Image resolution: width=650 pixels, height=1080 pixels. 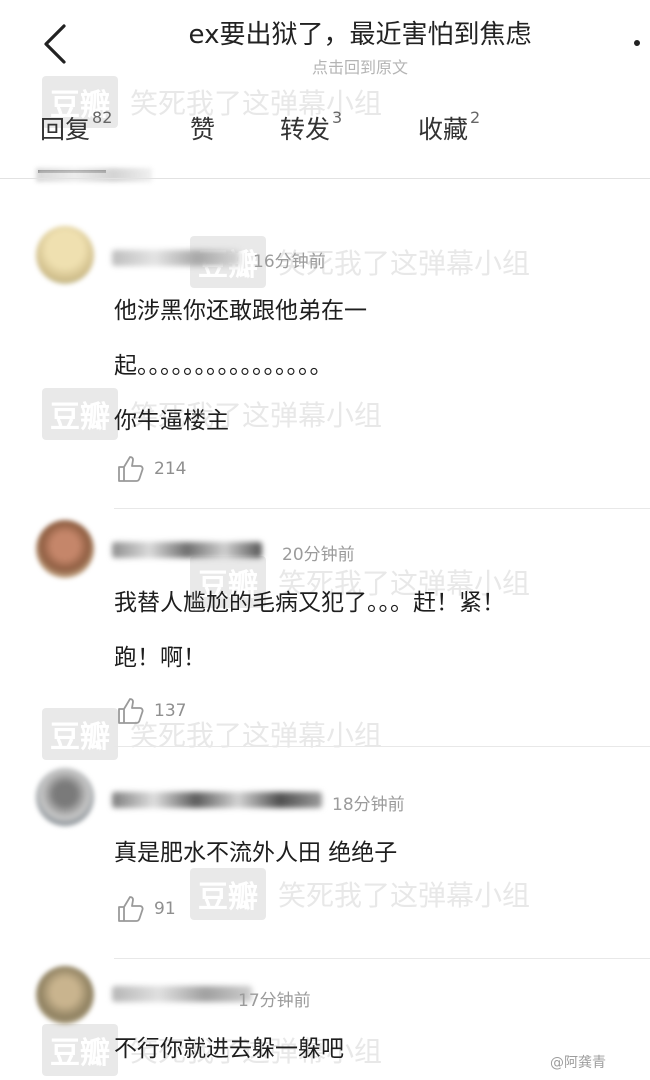 I want to click on comment-time: 16分钟前, so click(x=289, y=262).